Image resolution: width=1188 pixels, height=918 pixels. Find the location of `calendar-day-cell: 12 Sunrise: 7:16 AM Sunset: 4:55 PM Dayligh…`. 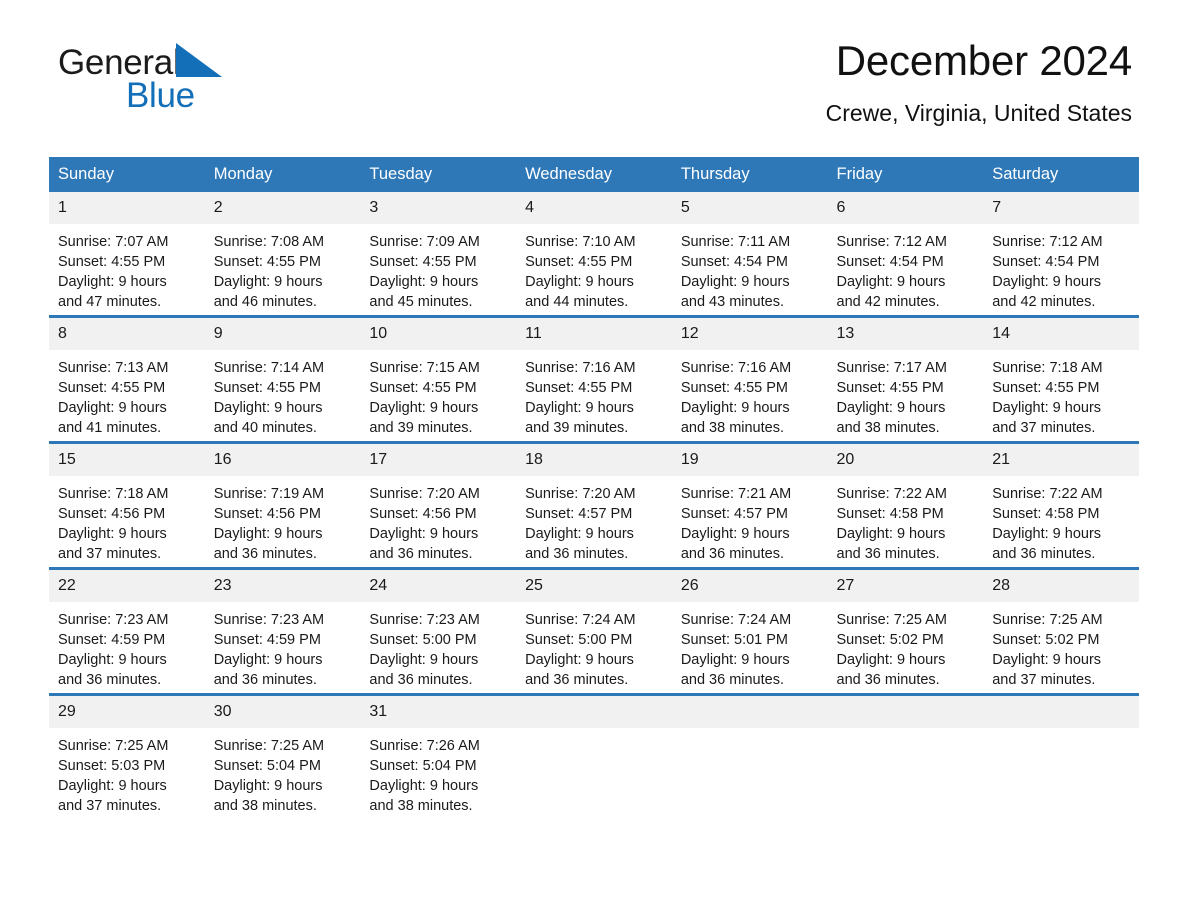

calendar-day-cell: 12 Sunrise: 7:16 AM Sunset: 4:55 PM Dayligh… is located at coordinates (749, 379).